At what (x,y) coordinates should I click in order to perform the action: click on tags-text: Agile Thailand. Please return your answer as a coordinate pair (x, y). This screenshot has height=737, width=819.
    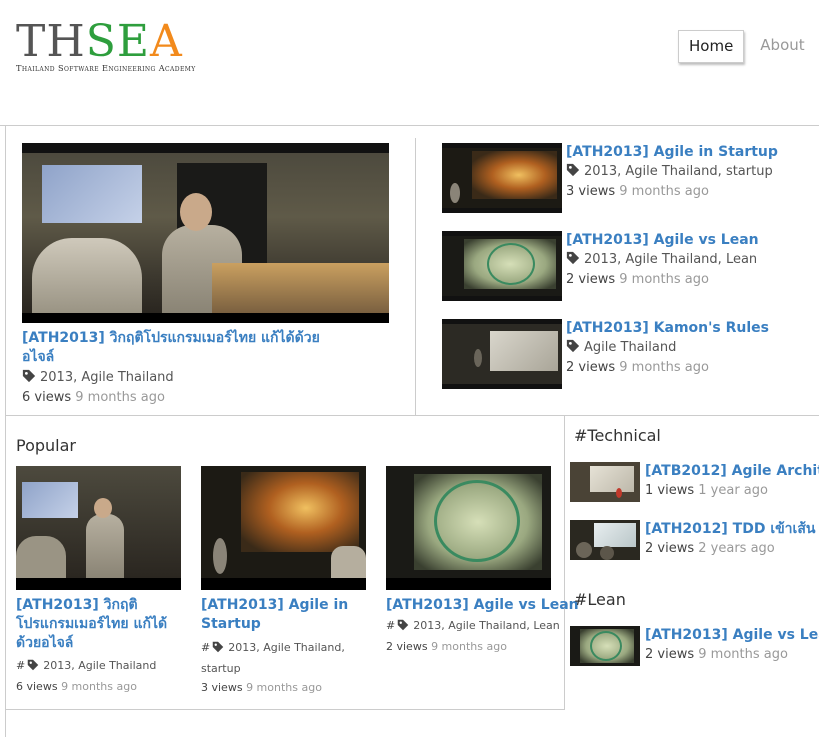
    Looking at the image, I should click on (630, 347).